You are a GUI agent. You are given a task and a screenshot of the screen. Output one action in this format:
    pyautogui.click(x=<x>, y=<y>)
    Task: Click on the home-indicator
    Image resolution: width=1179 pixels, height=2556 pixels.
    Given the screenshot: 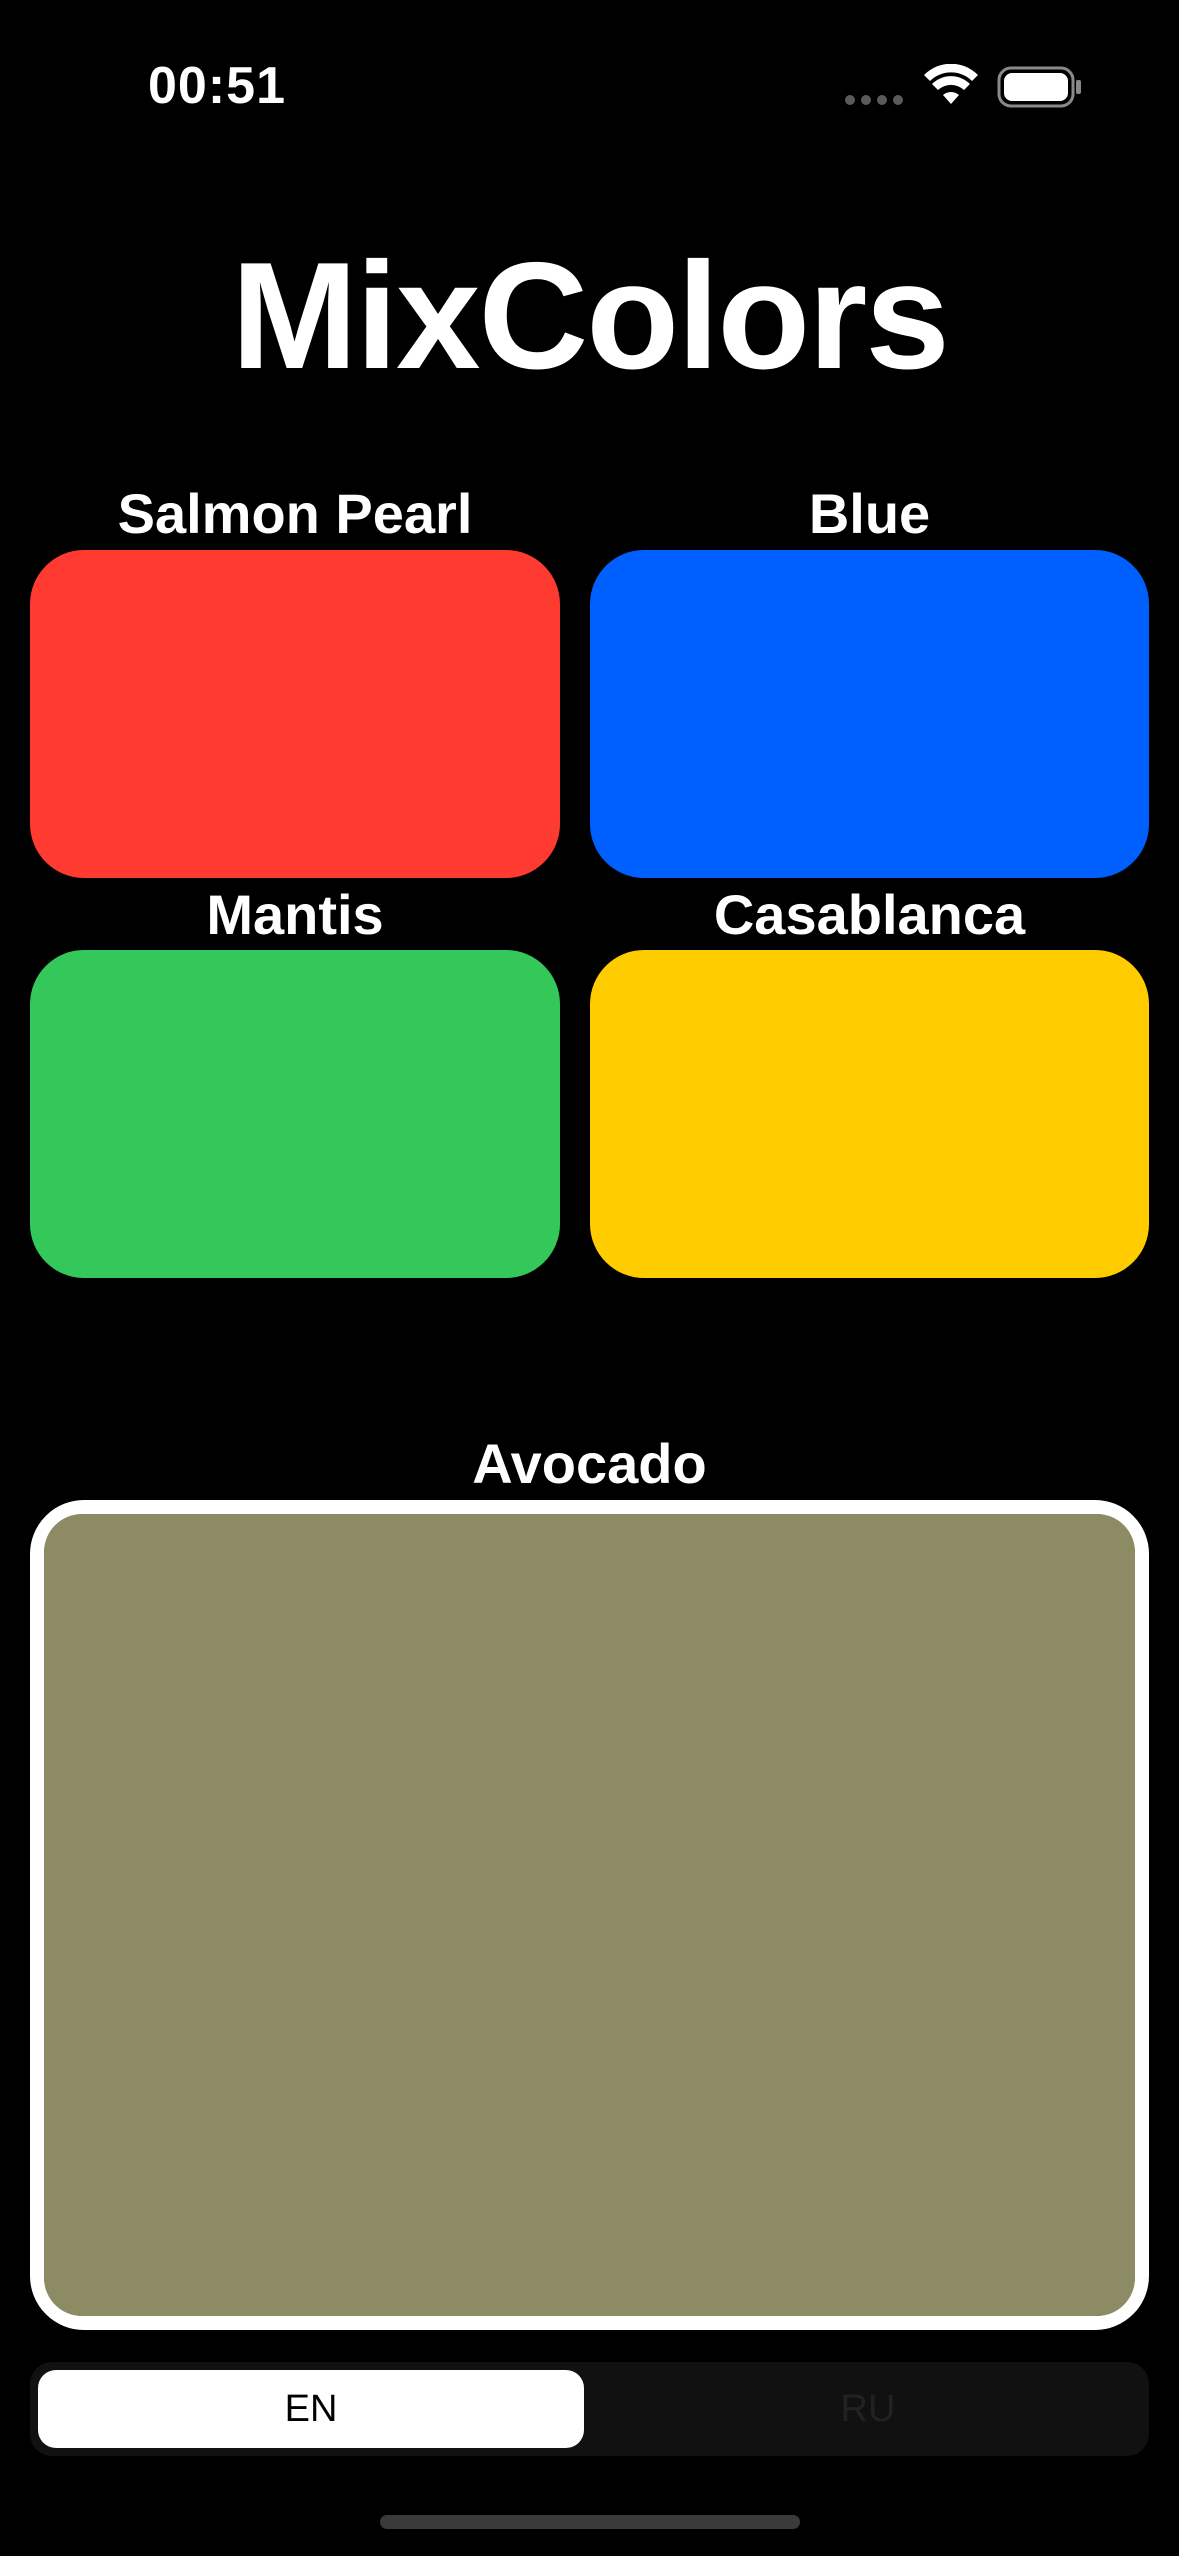 What is the action you would take?
    pyautogui.click(x=590, y=2522)
    